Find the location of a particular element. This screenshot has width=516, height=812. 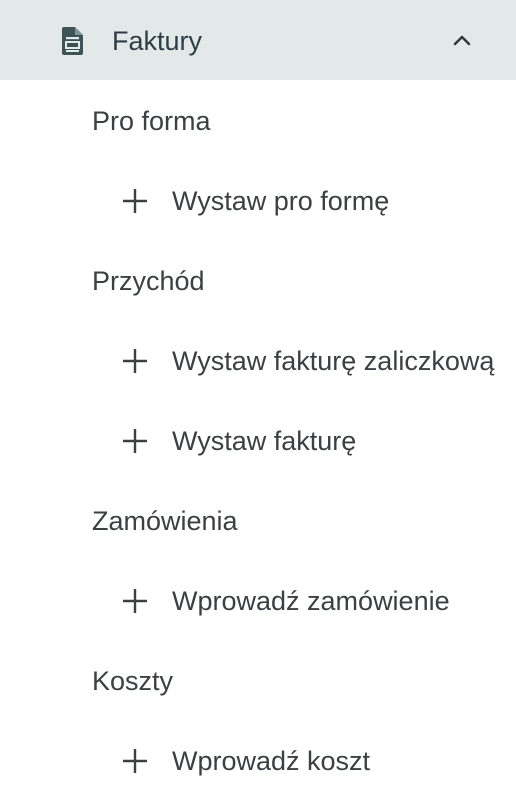

faktury-menu-header: Faktury is located at coordinates (258, 40).